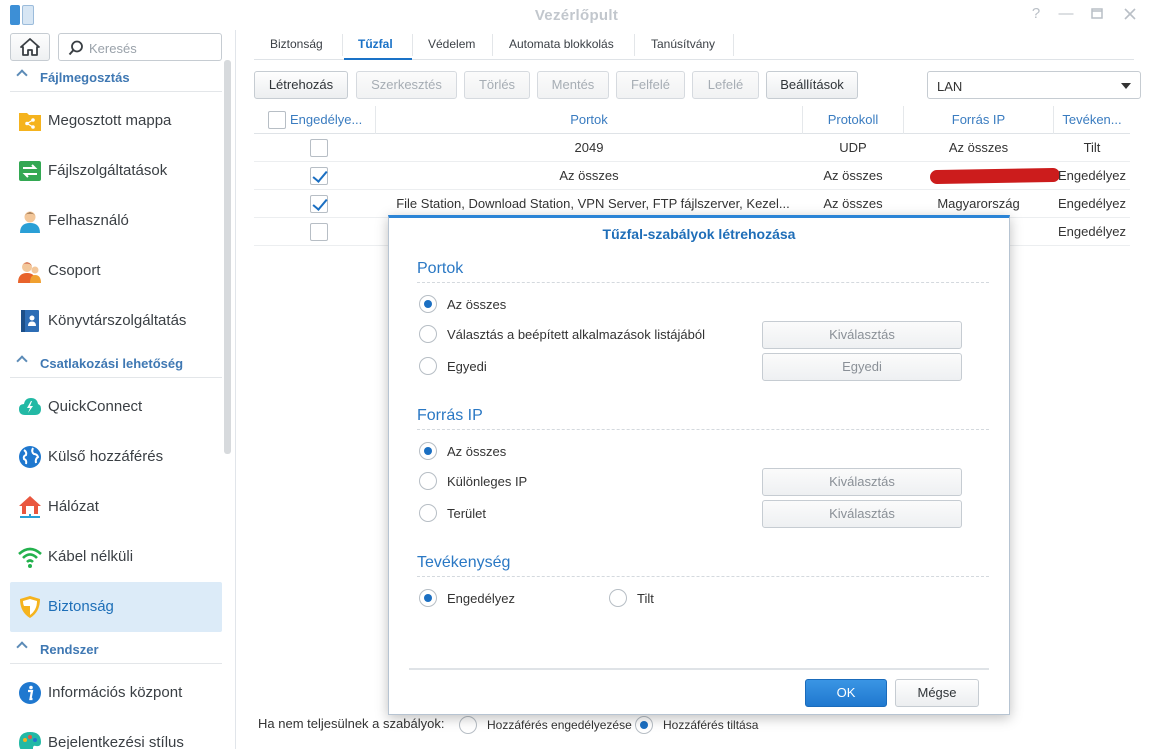 This screenshot has height=749, width=1153. What do you see at coordinates (116, 221) in the screenshot?
I see `sidebar-item-user: Felhasználó` at bounding box center [116, 221].